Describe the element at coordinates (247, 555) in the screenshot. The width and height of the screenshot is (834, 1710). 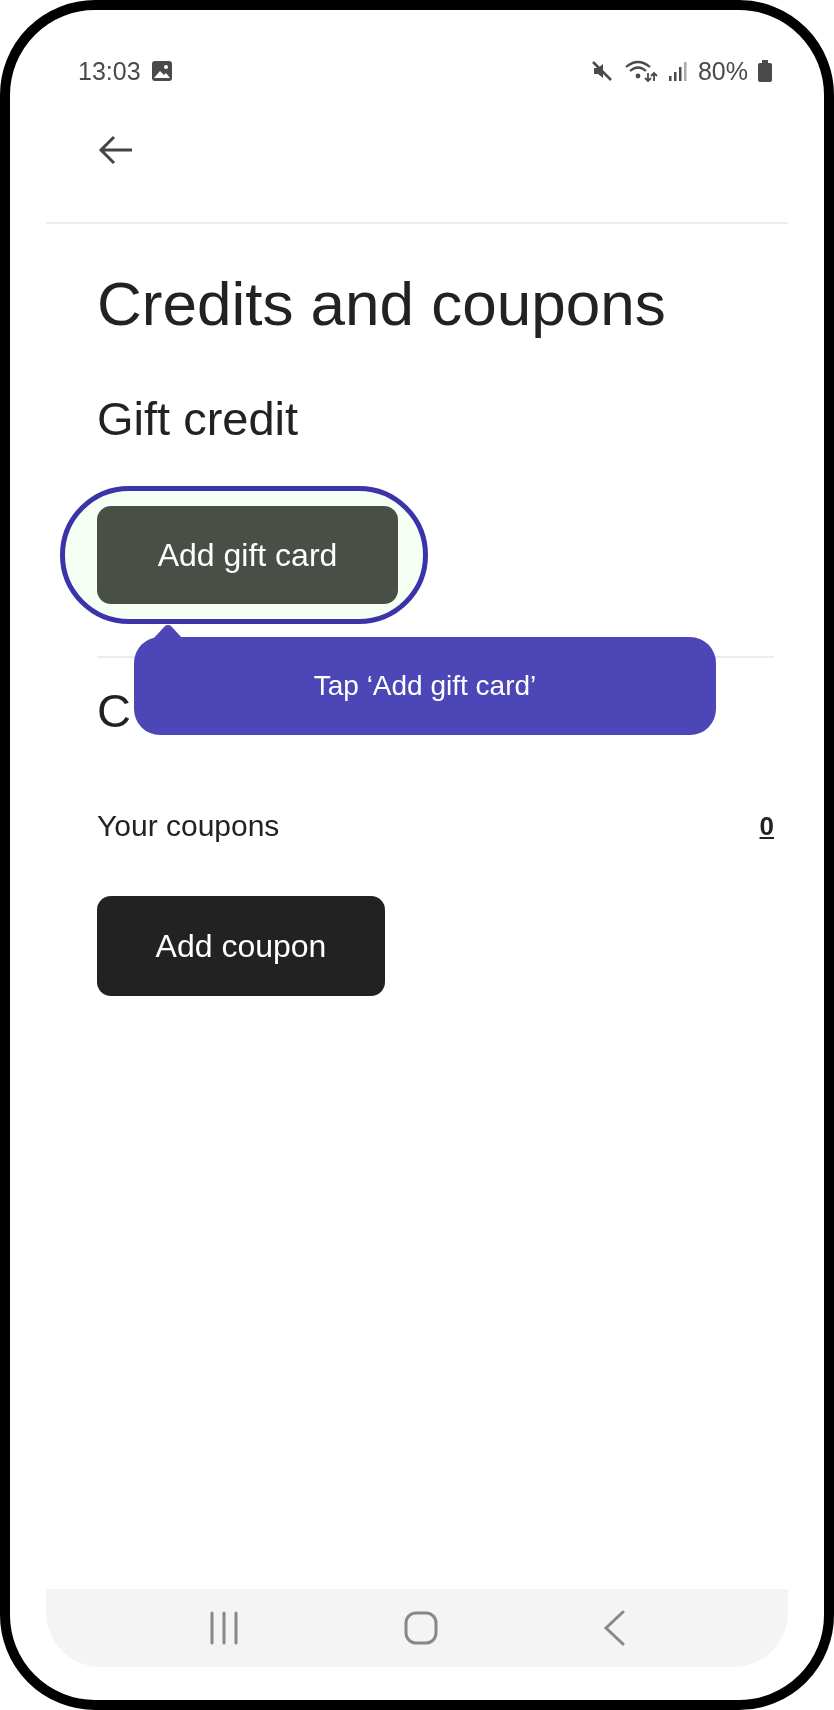
I see `add-gift-card-button: Add gift card` at that location.